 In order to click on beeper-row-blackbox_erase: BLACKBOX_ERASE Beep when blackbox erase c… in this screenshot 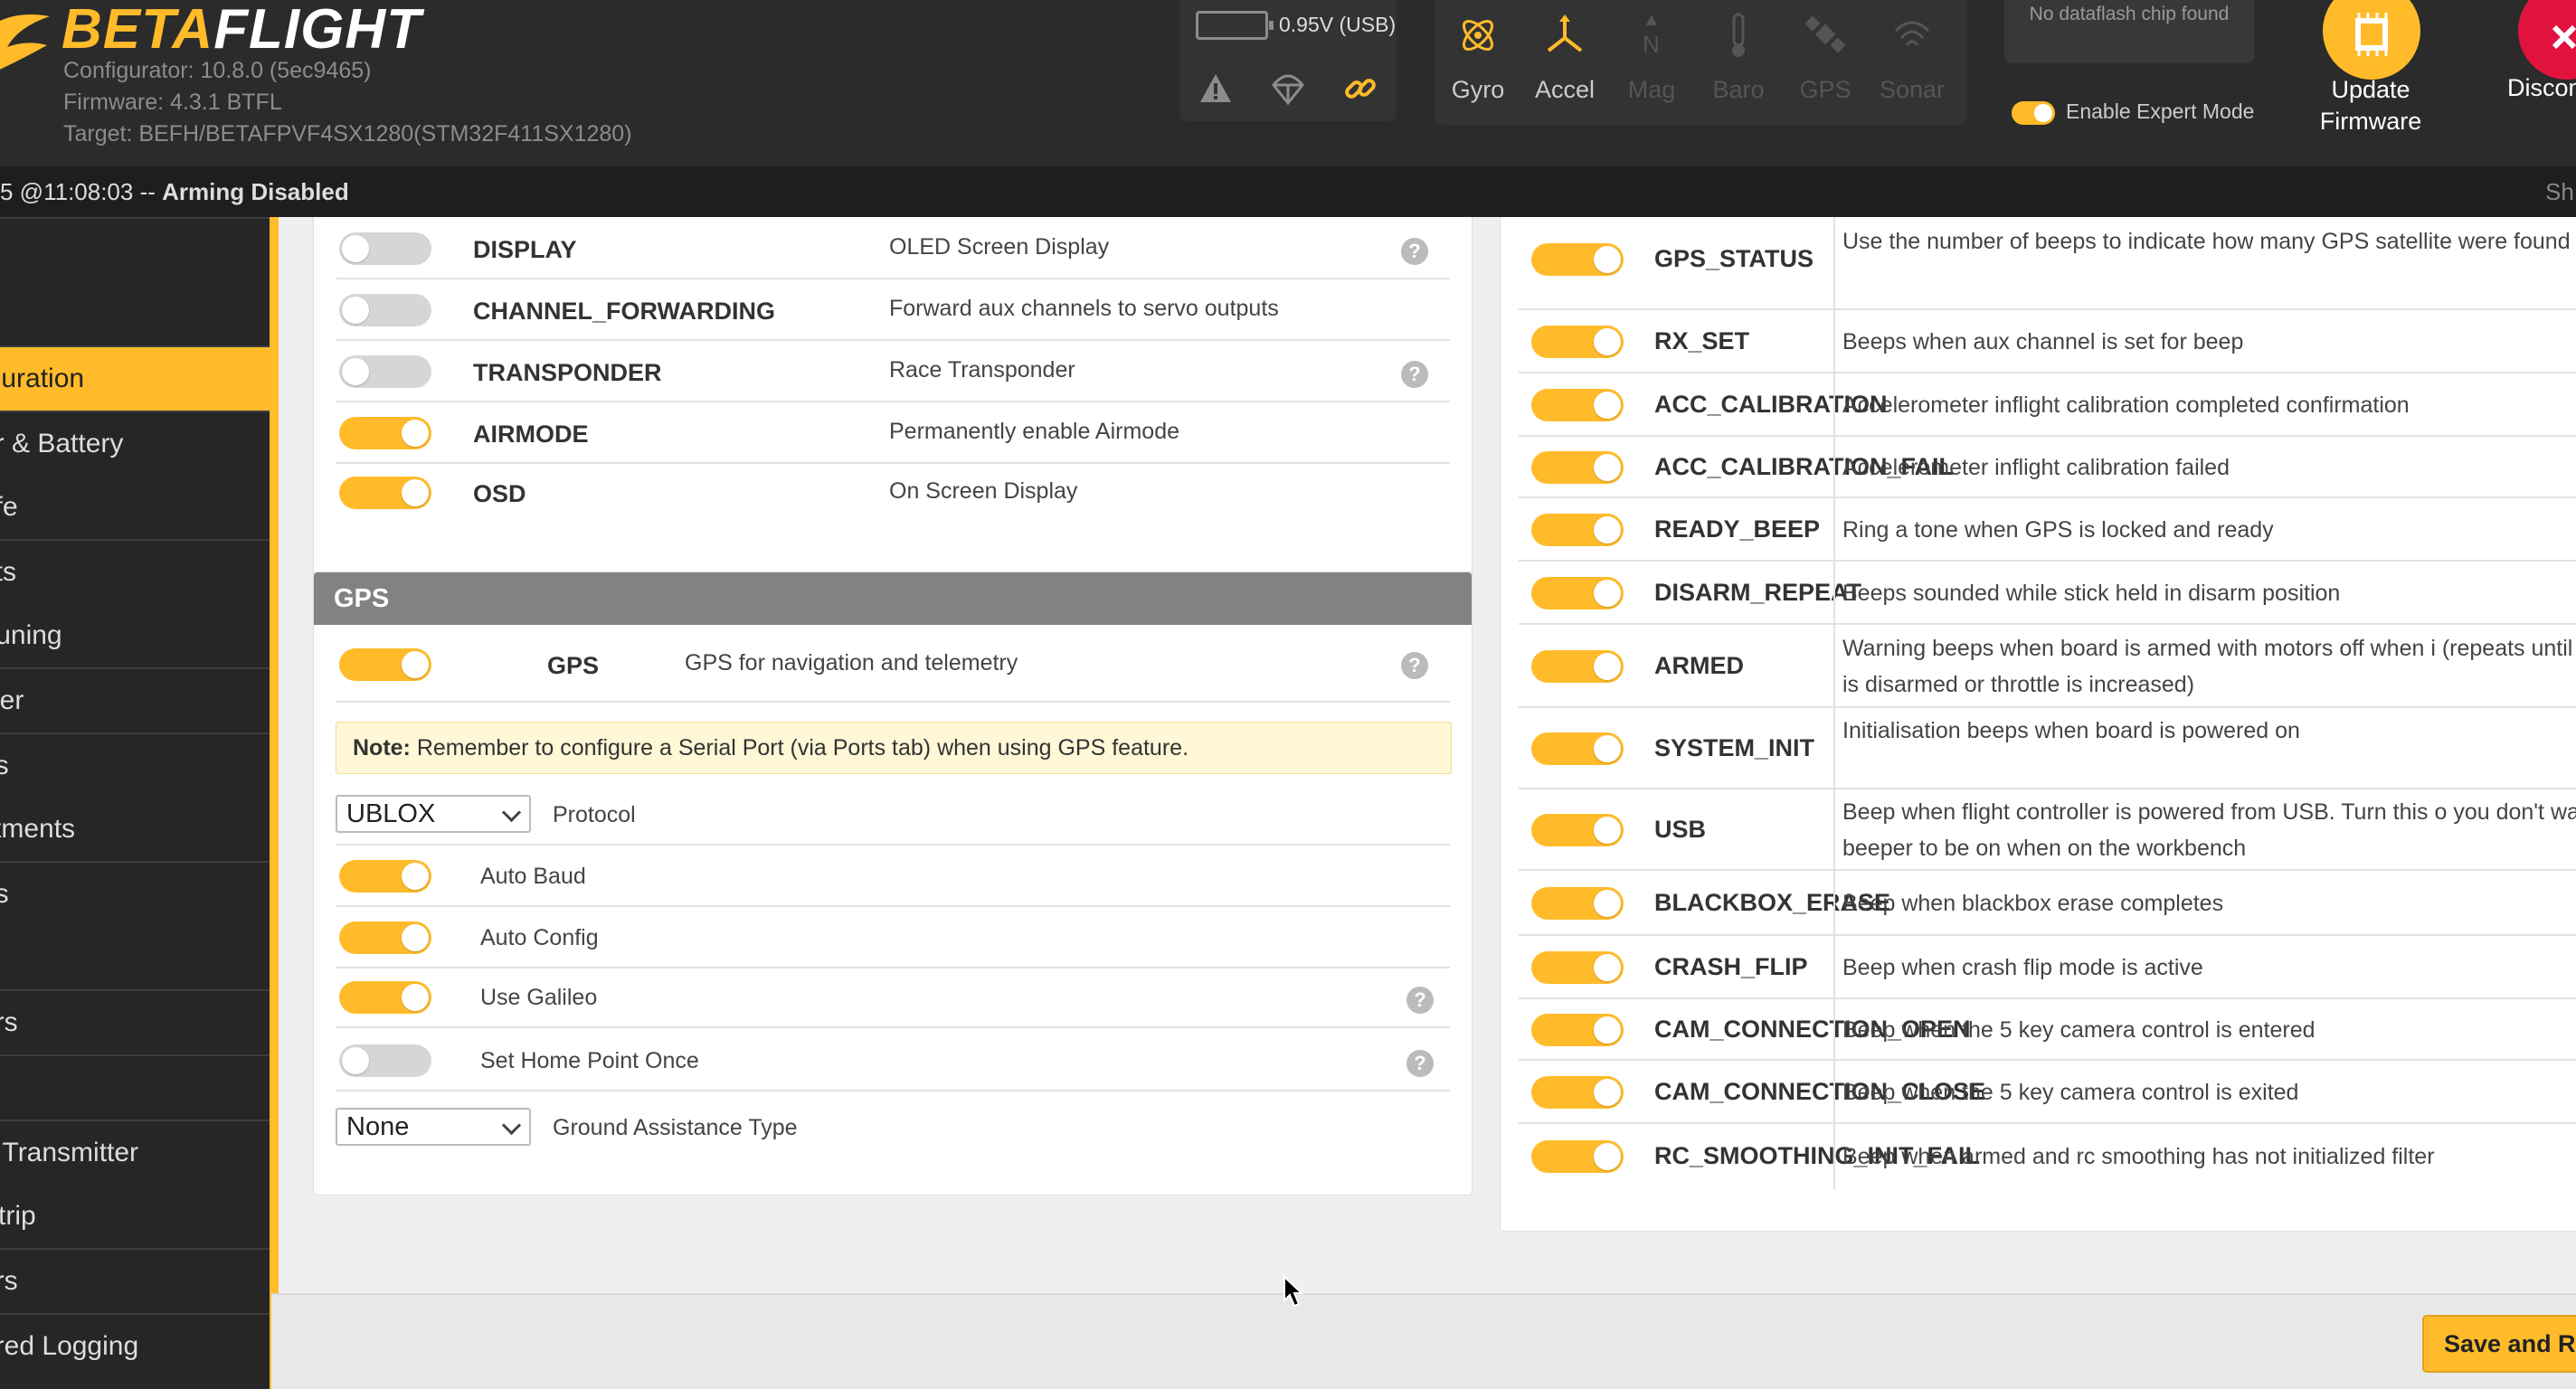, I will do `click(2047, 903)`.